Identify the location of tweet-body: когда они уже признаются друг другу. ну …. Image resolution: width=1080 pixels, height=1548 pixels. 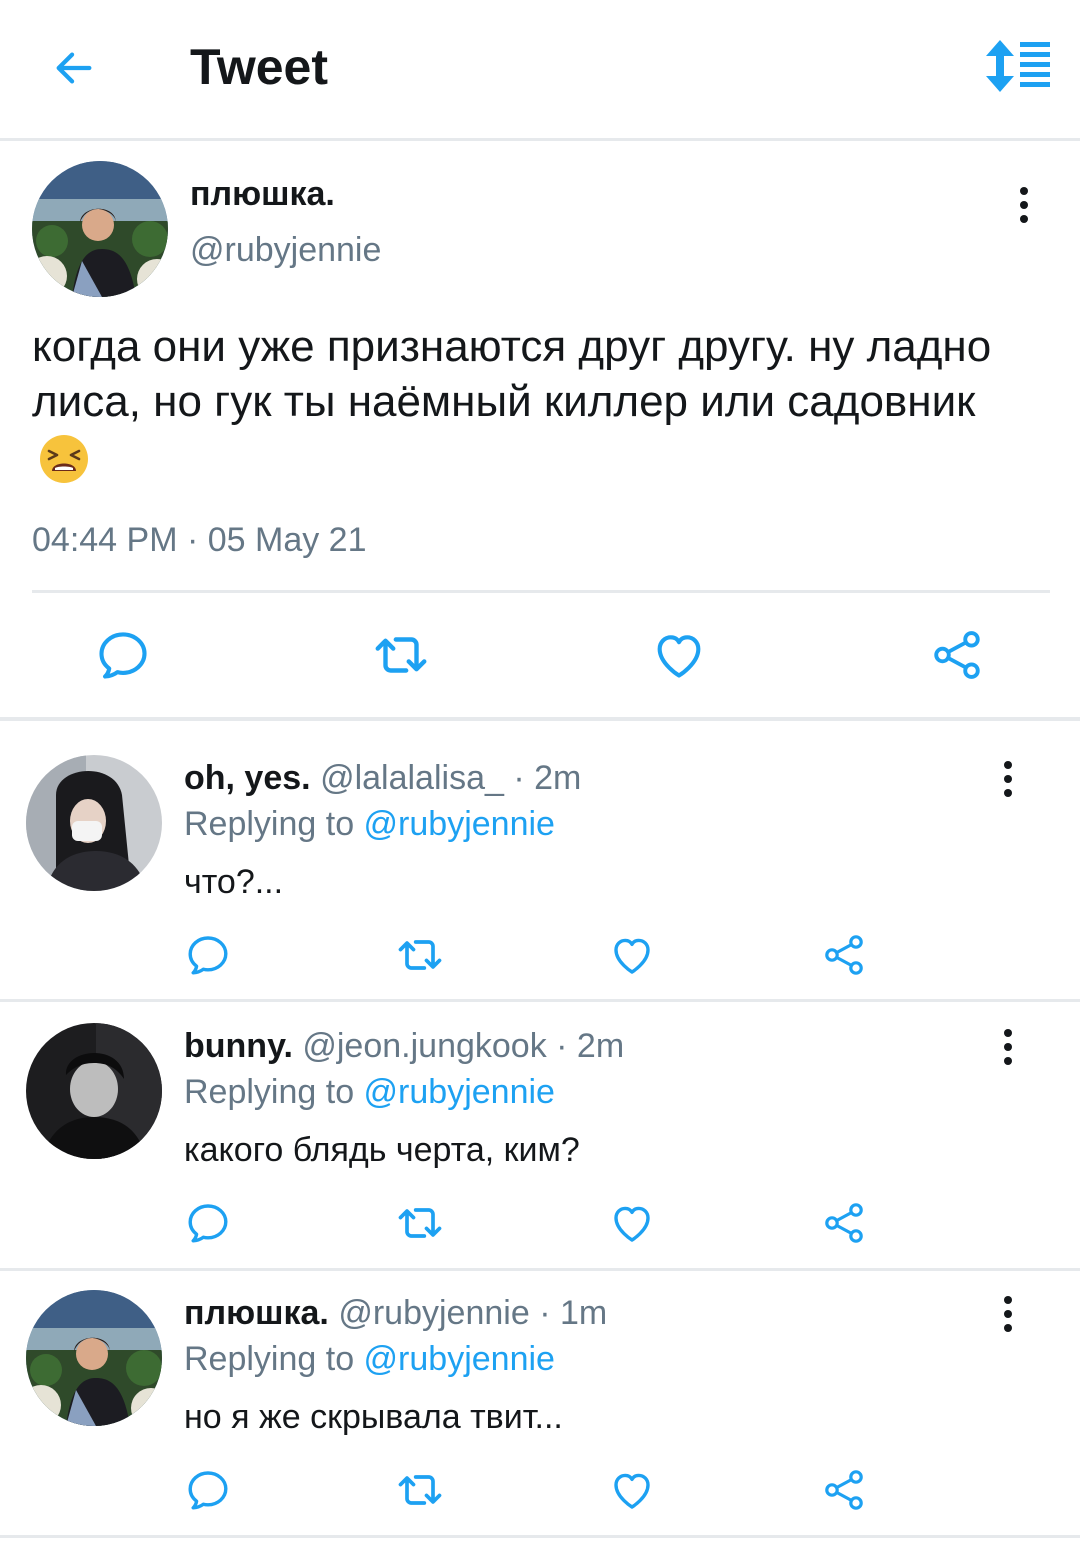
(512, 374).